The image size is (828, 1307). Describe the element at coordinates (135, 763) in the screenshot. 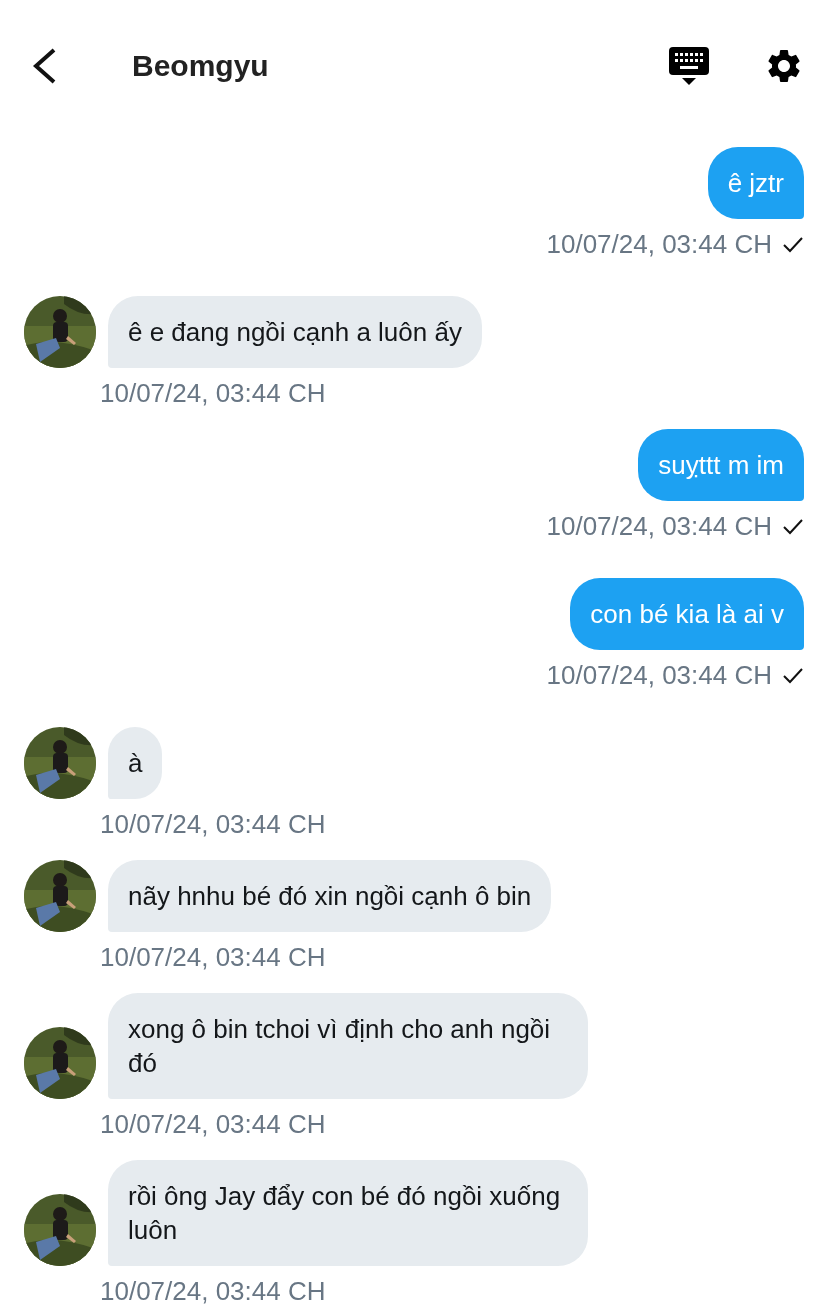

I see `message-bubble: à` at that location.